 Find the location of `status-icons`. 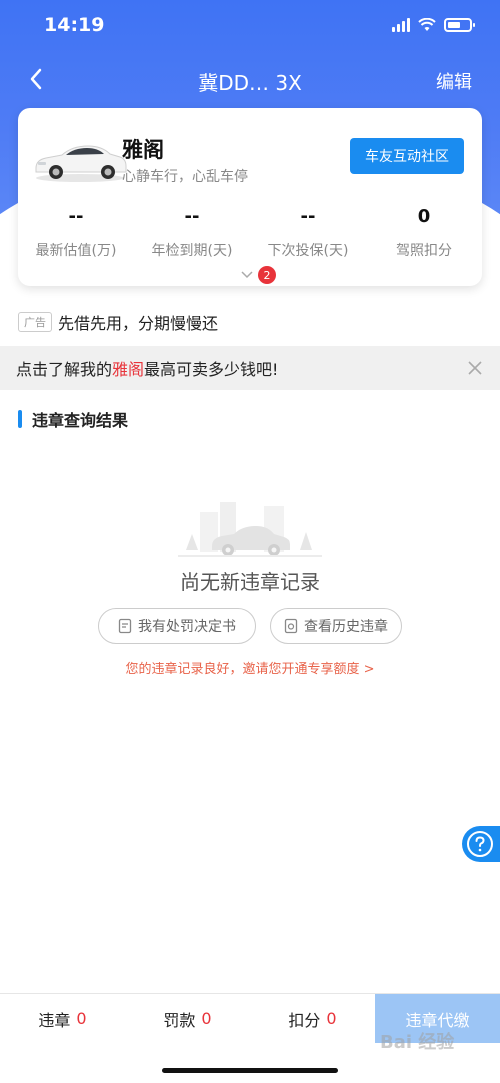

status-icons is located at coordinates (433, 25).